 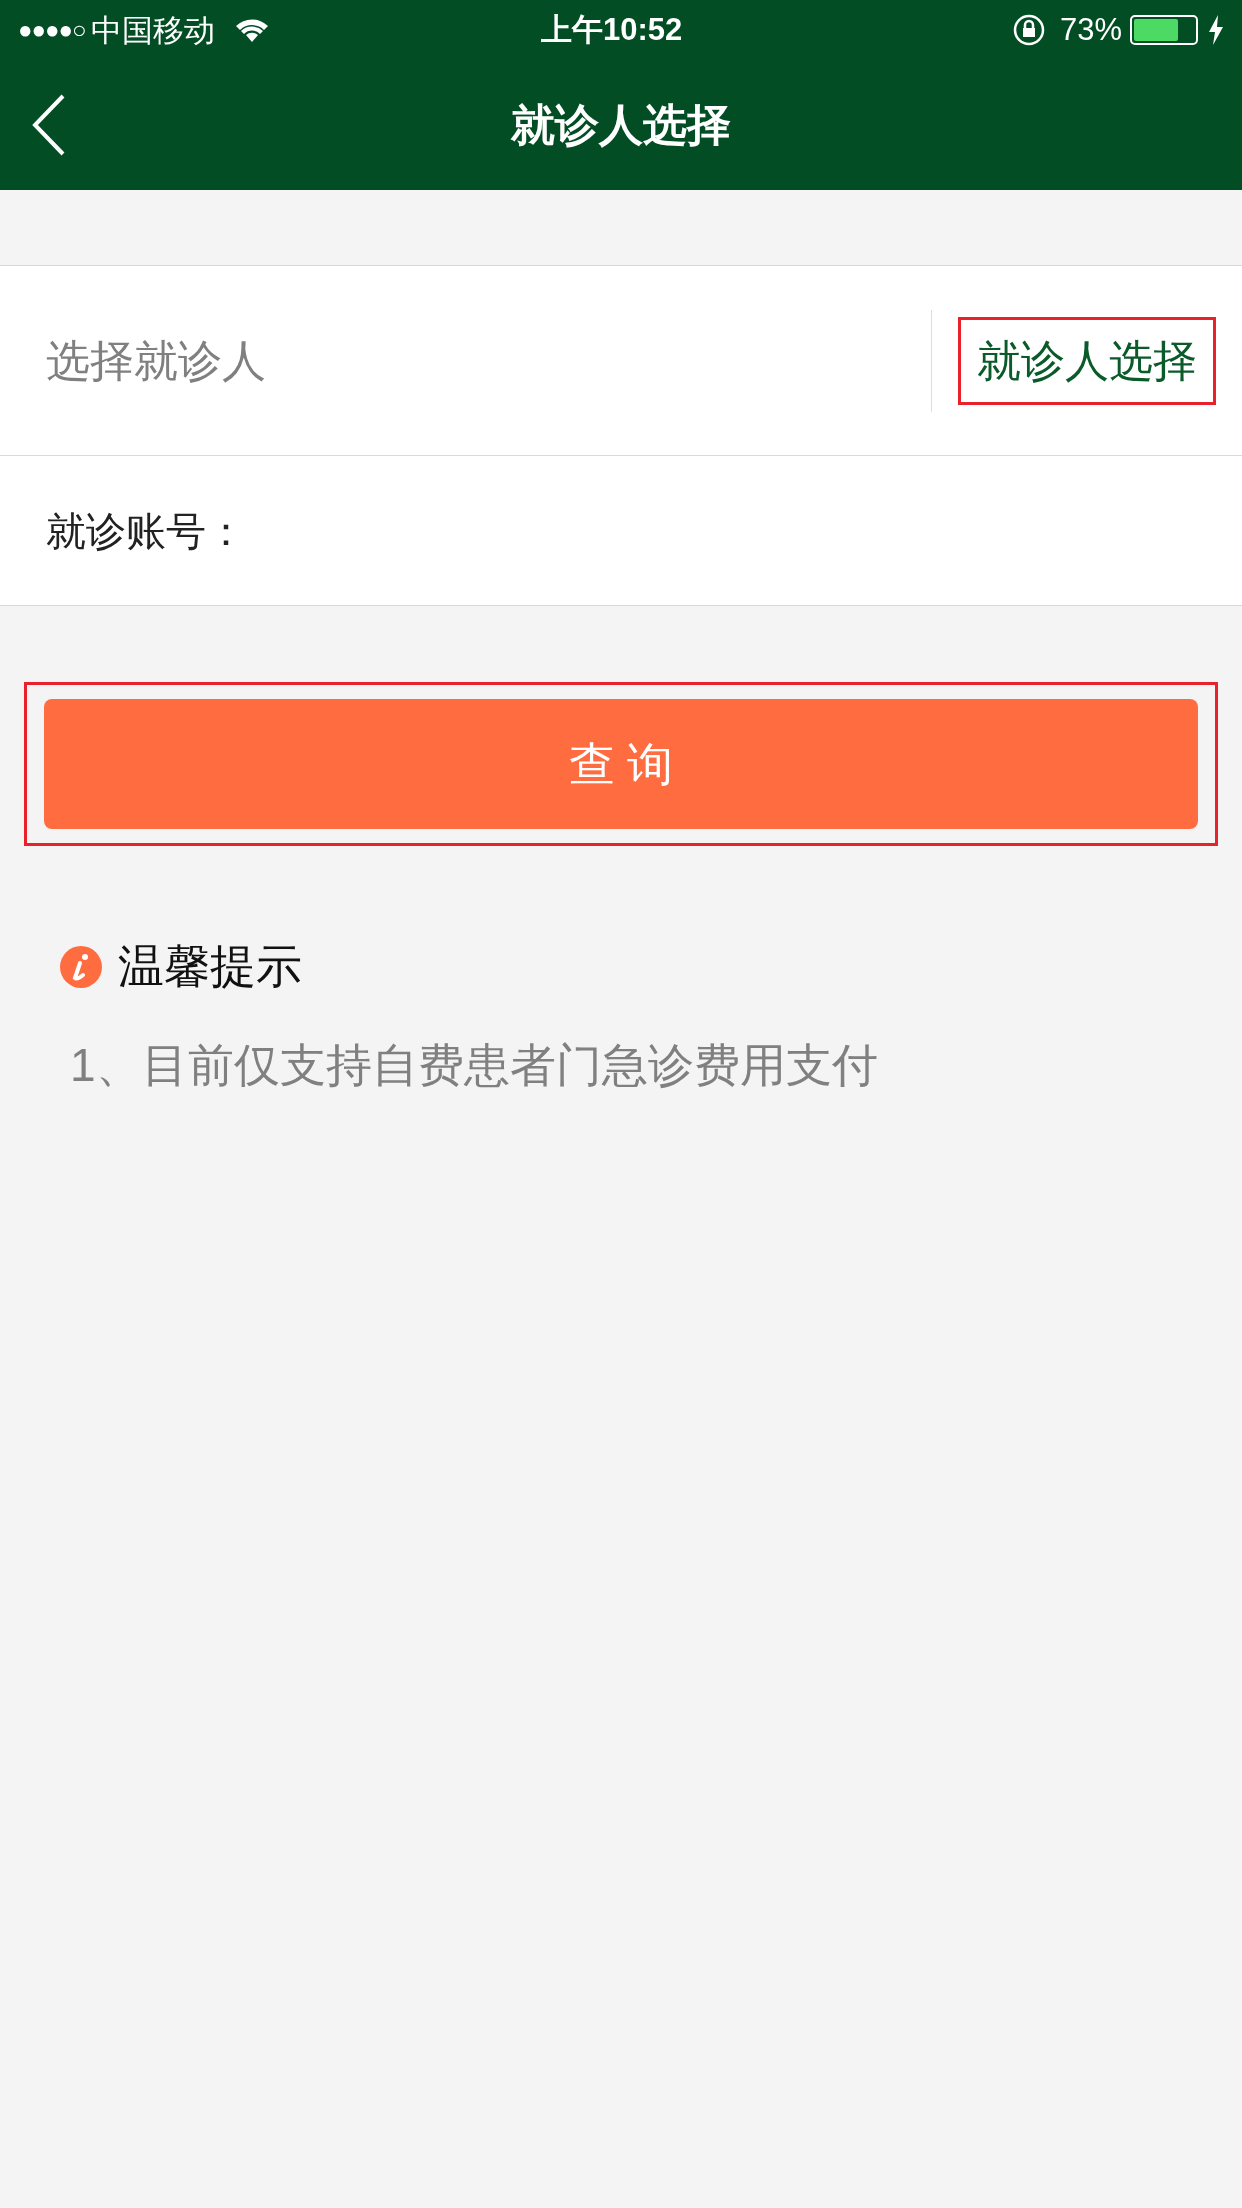 I want to click on signal-strength: ●●●●○, so click(x=52, y=30).